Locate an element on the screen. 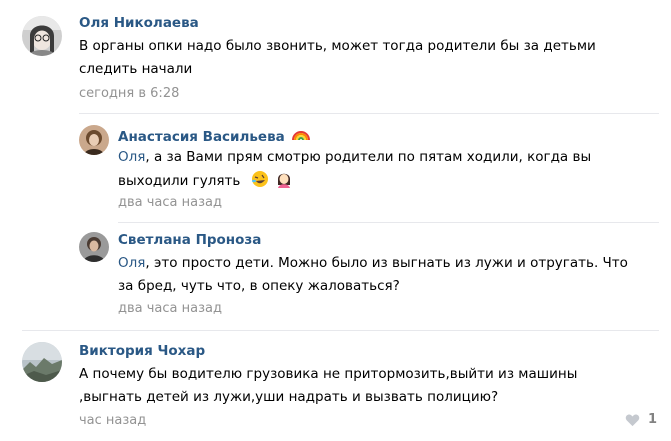 The height and width of the screenshot is (441, 671). comment-text-line: выходили гулять is located at coordinates (206, 181).